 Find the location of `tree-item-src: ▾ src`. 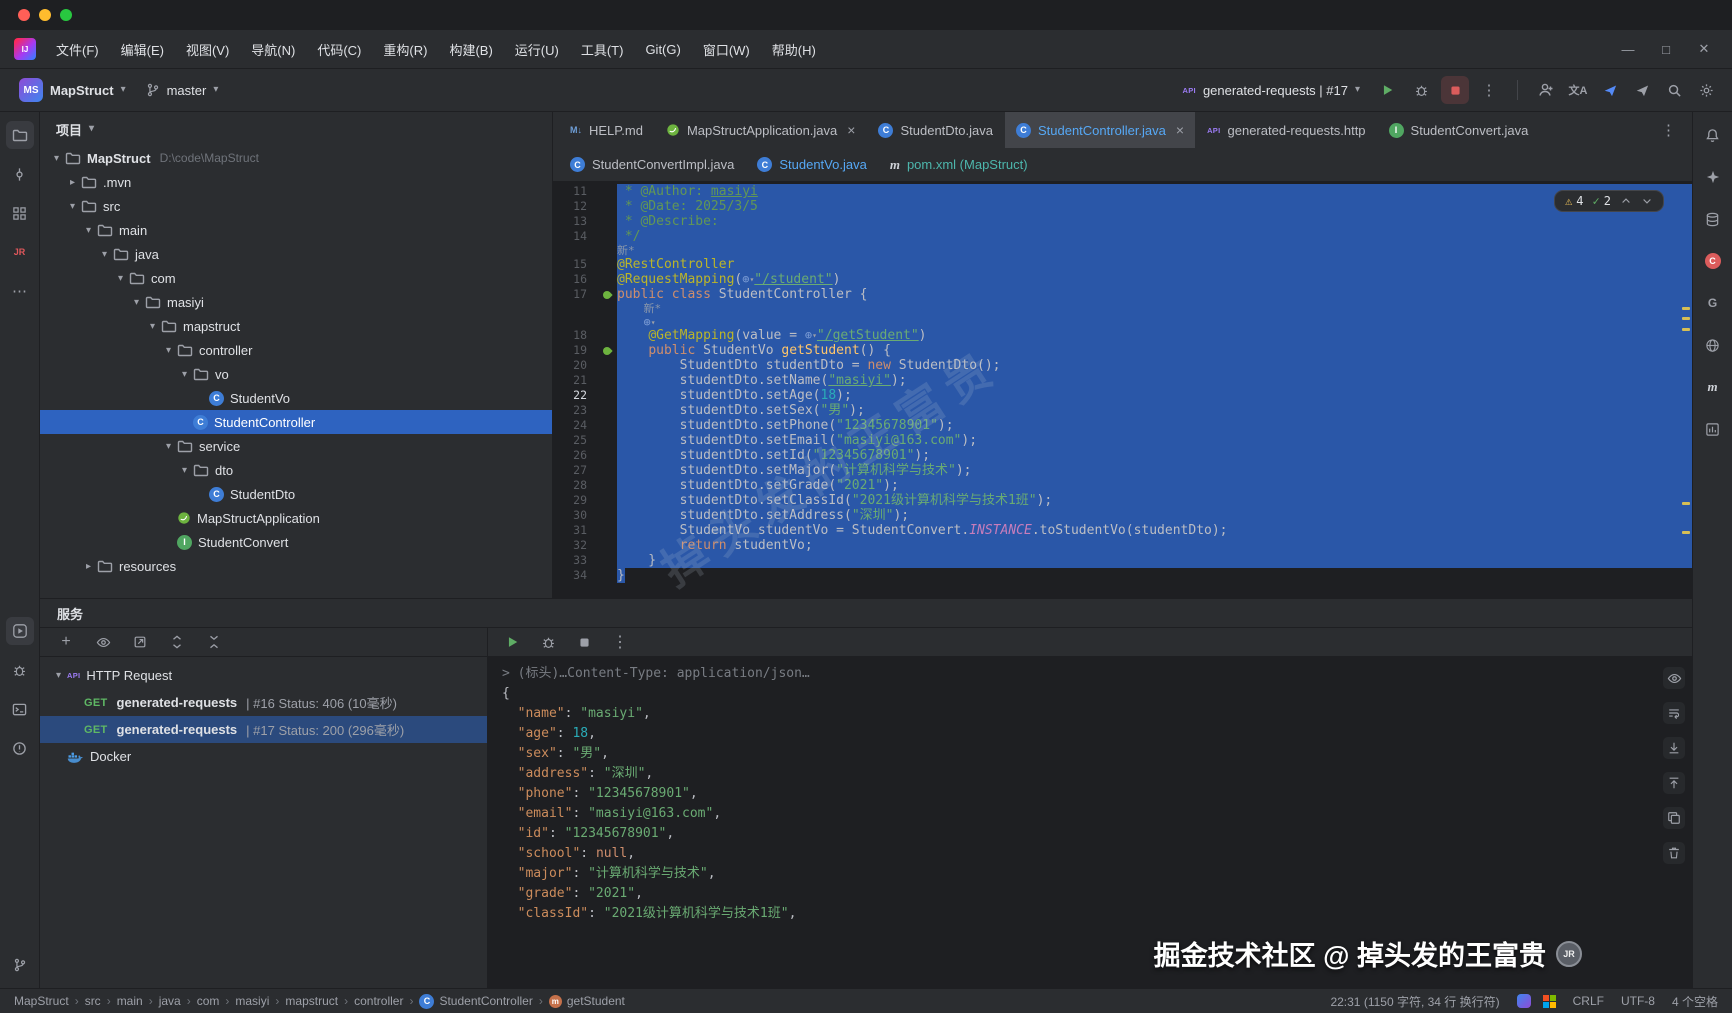

tree-item-src: ▾ src is located at coordinates (296, 206).